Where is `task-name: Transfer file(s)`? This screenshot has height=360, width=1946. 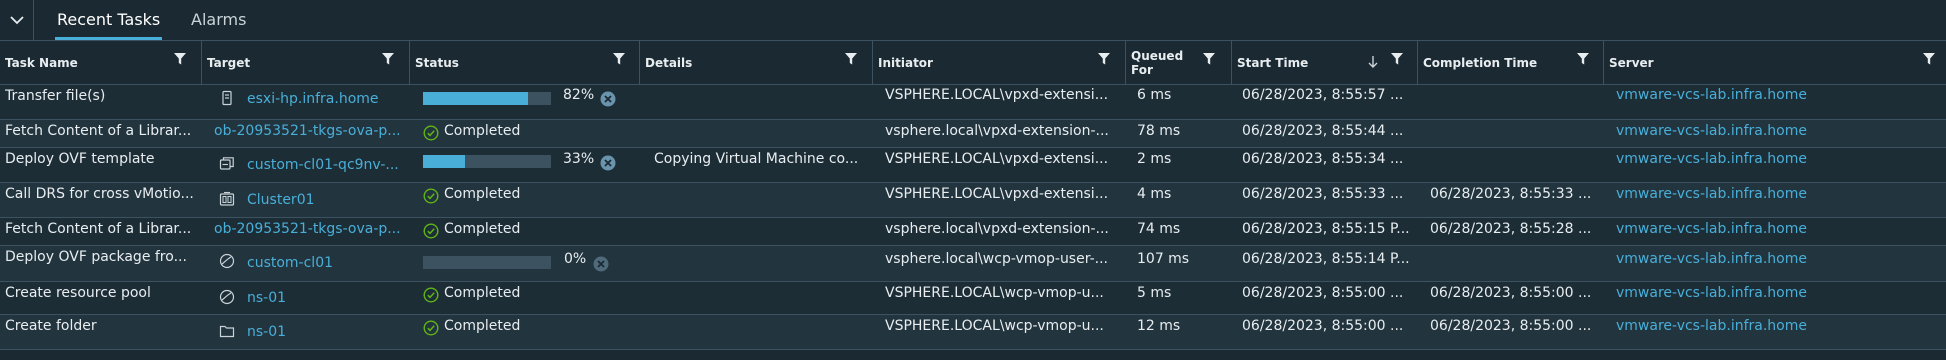
task-name: Transfer file(s) is located at coordinates (55, 96).